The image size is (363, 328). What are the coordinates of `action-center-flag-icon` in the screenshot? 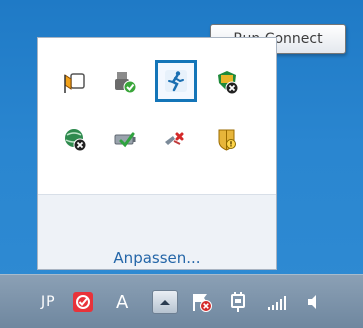 It's located at (74, 83).